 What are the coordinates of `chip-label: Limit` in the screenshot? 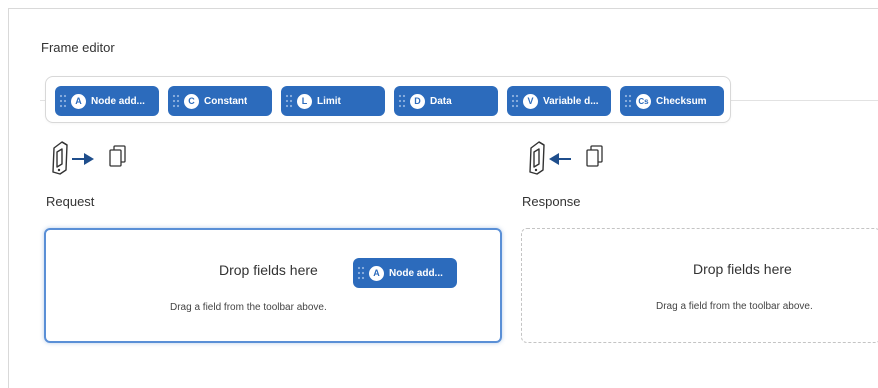 It's located at (329, 101).